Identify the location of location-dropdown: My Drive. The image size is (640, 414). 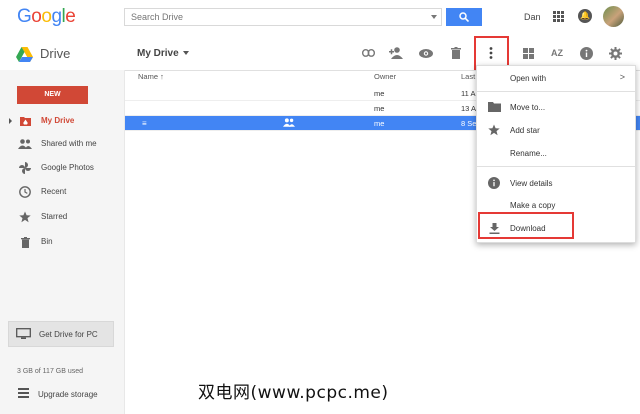
(163, 53).